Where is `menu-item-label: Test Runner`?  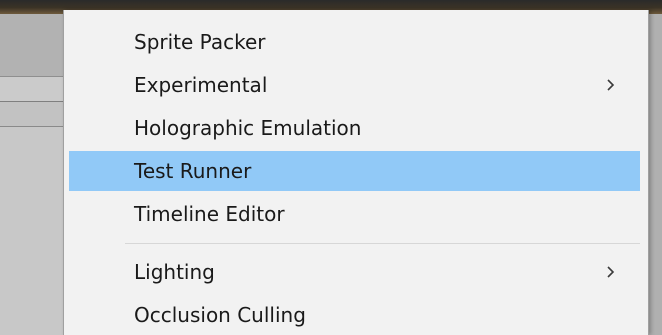 menu-item-label: Test Runner is located at coordinates (193, 171).